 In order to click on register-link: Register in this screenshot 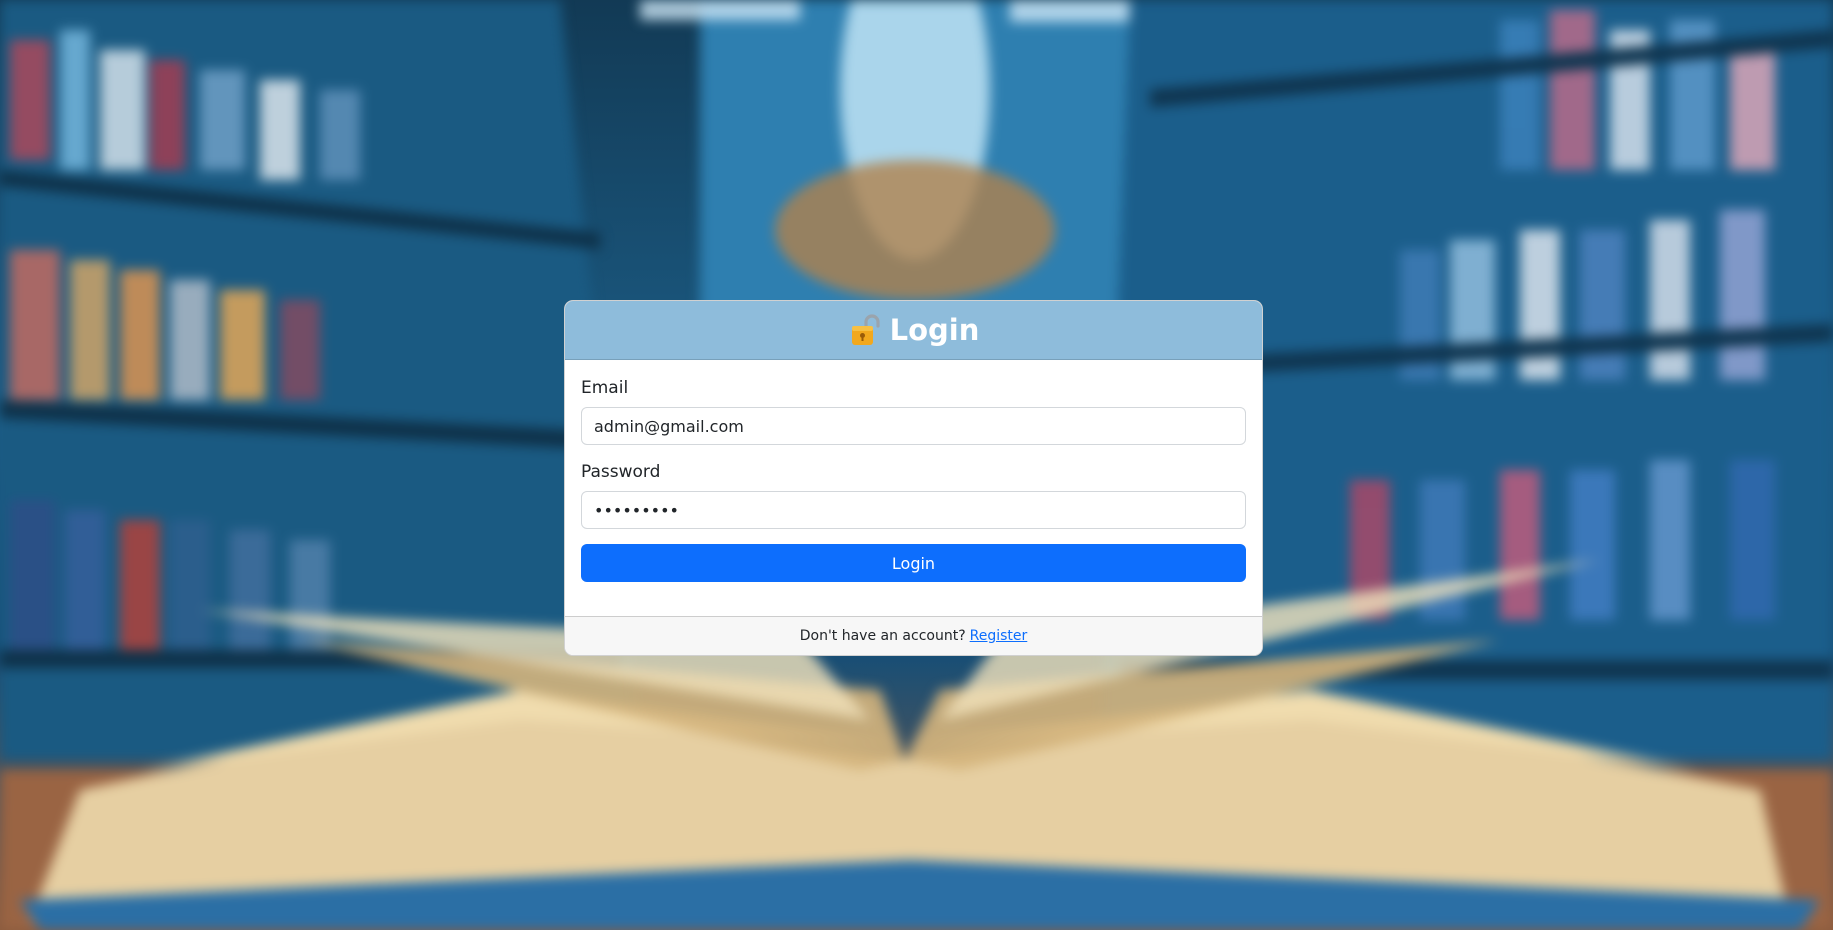, I will do `click(999, 636)`.